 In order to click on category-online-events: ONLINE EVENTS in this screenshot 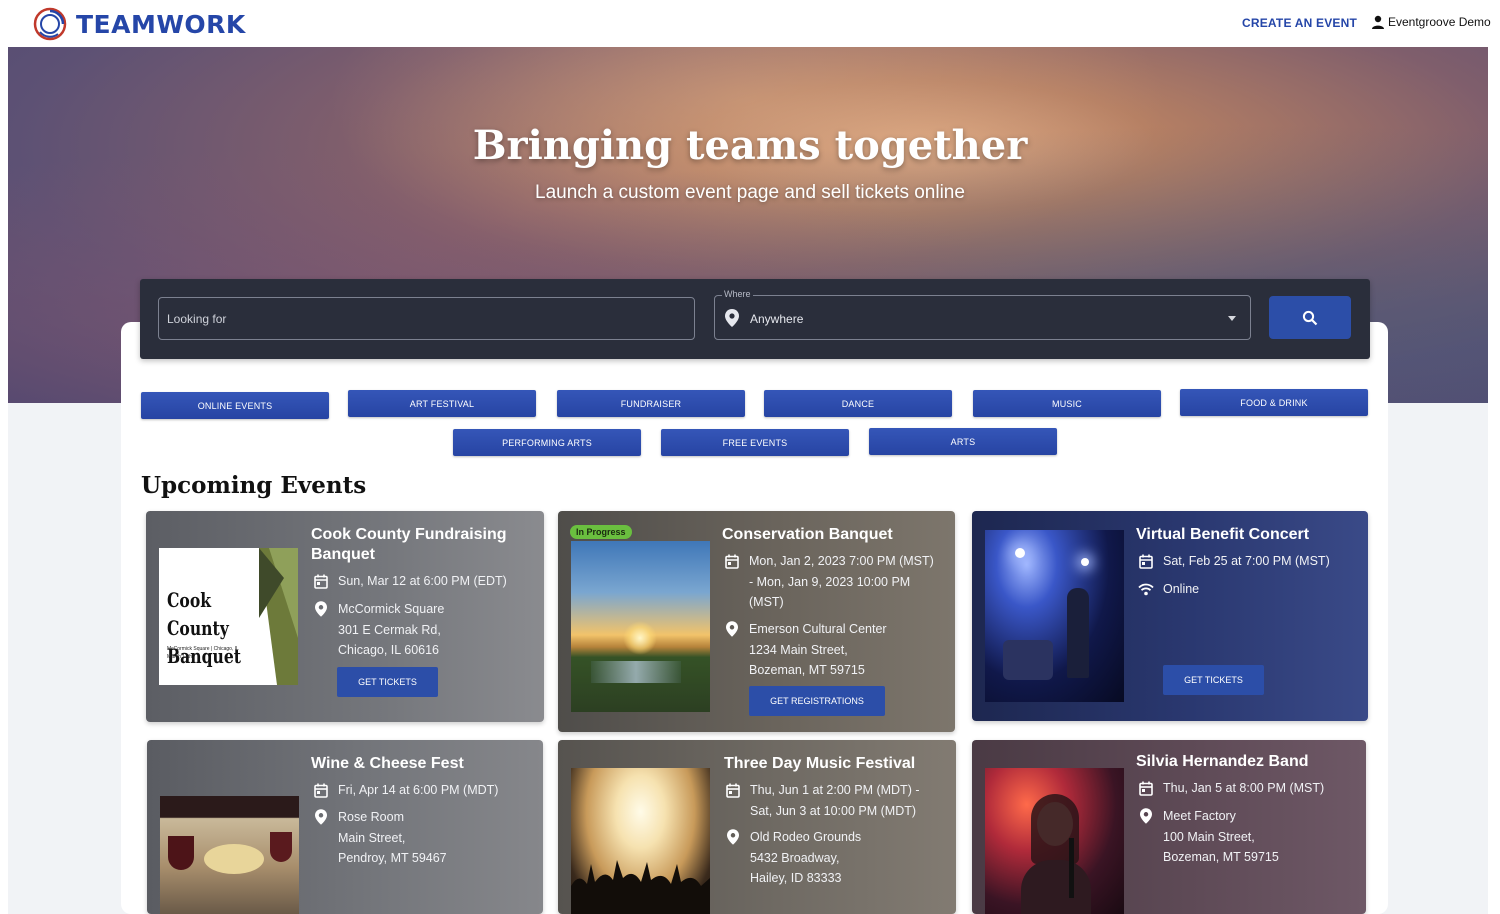, I will do `click(235, 405)`.